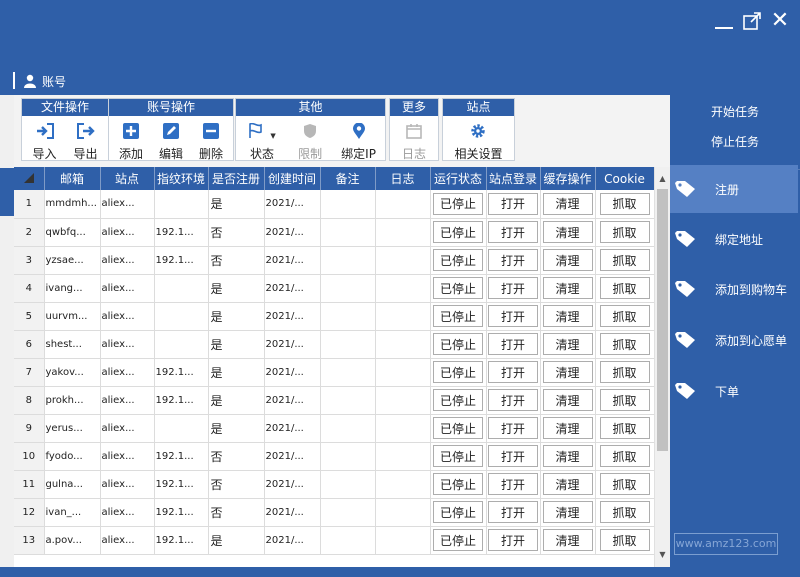 This screenshot has height=577, width=800. What do you see at coordinates (29, 178) in the screenshot?
I see `select-all-corner` at bounding box center [29, 178].